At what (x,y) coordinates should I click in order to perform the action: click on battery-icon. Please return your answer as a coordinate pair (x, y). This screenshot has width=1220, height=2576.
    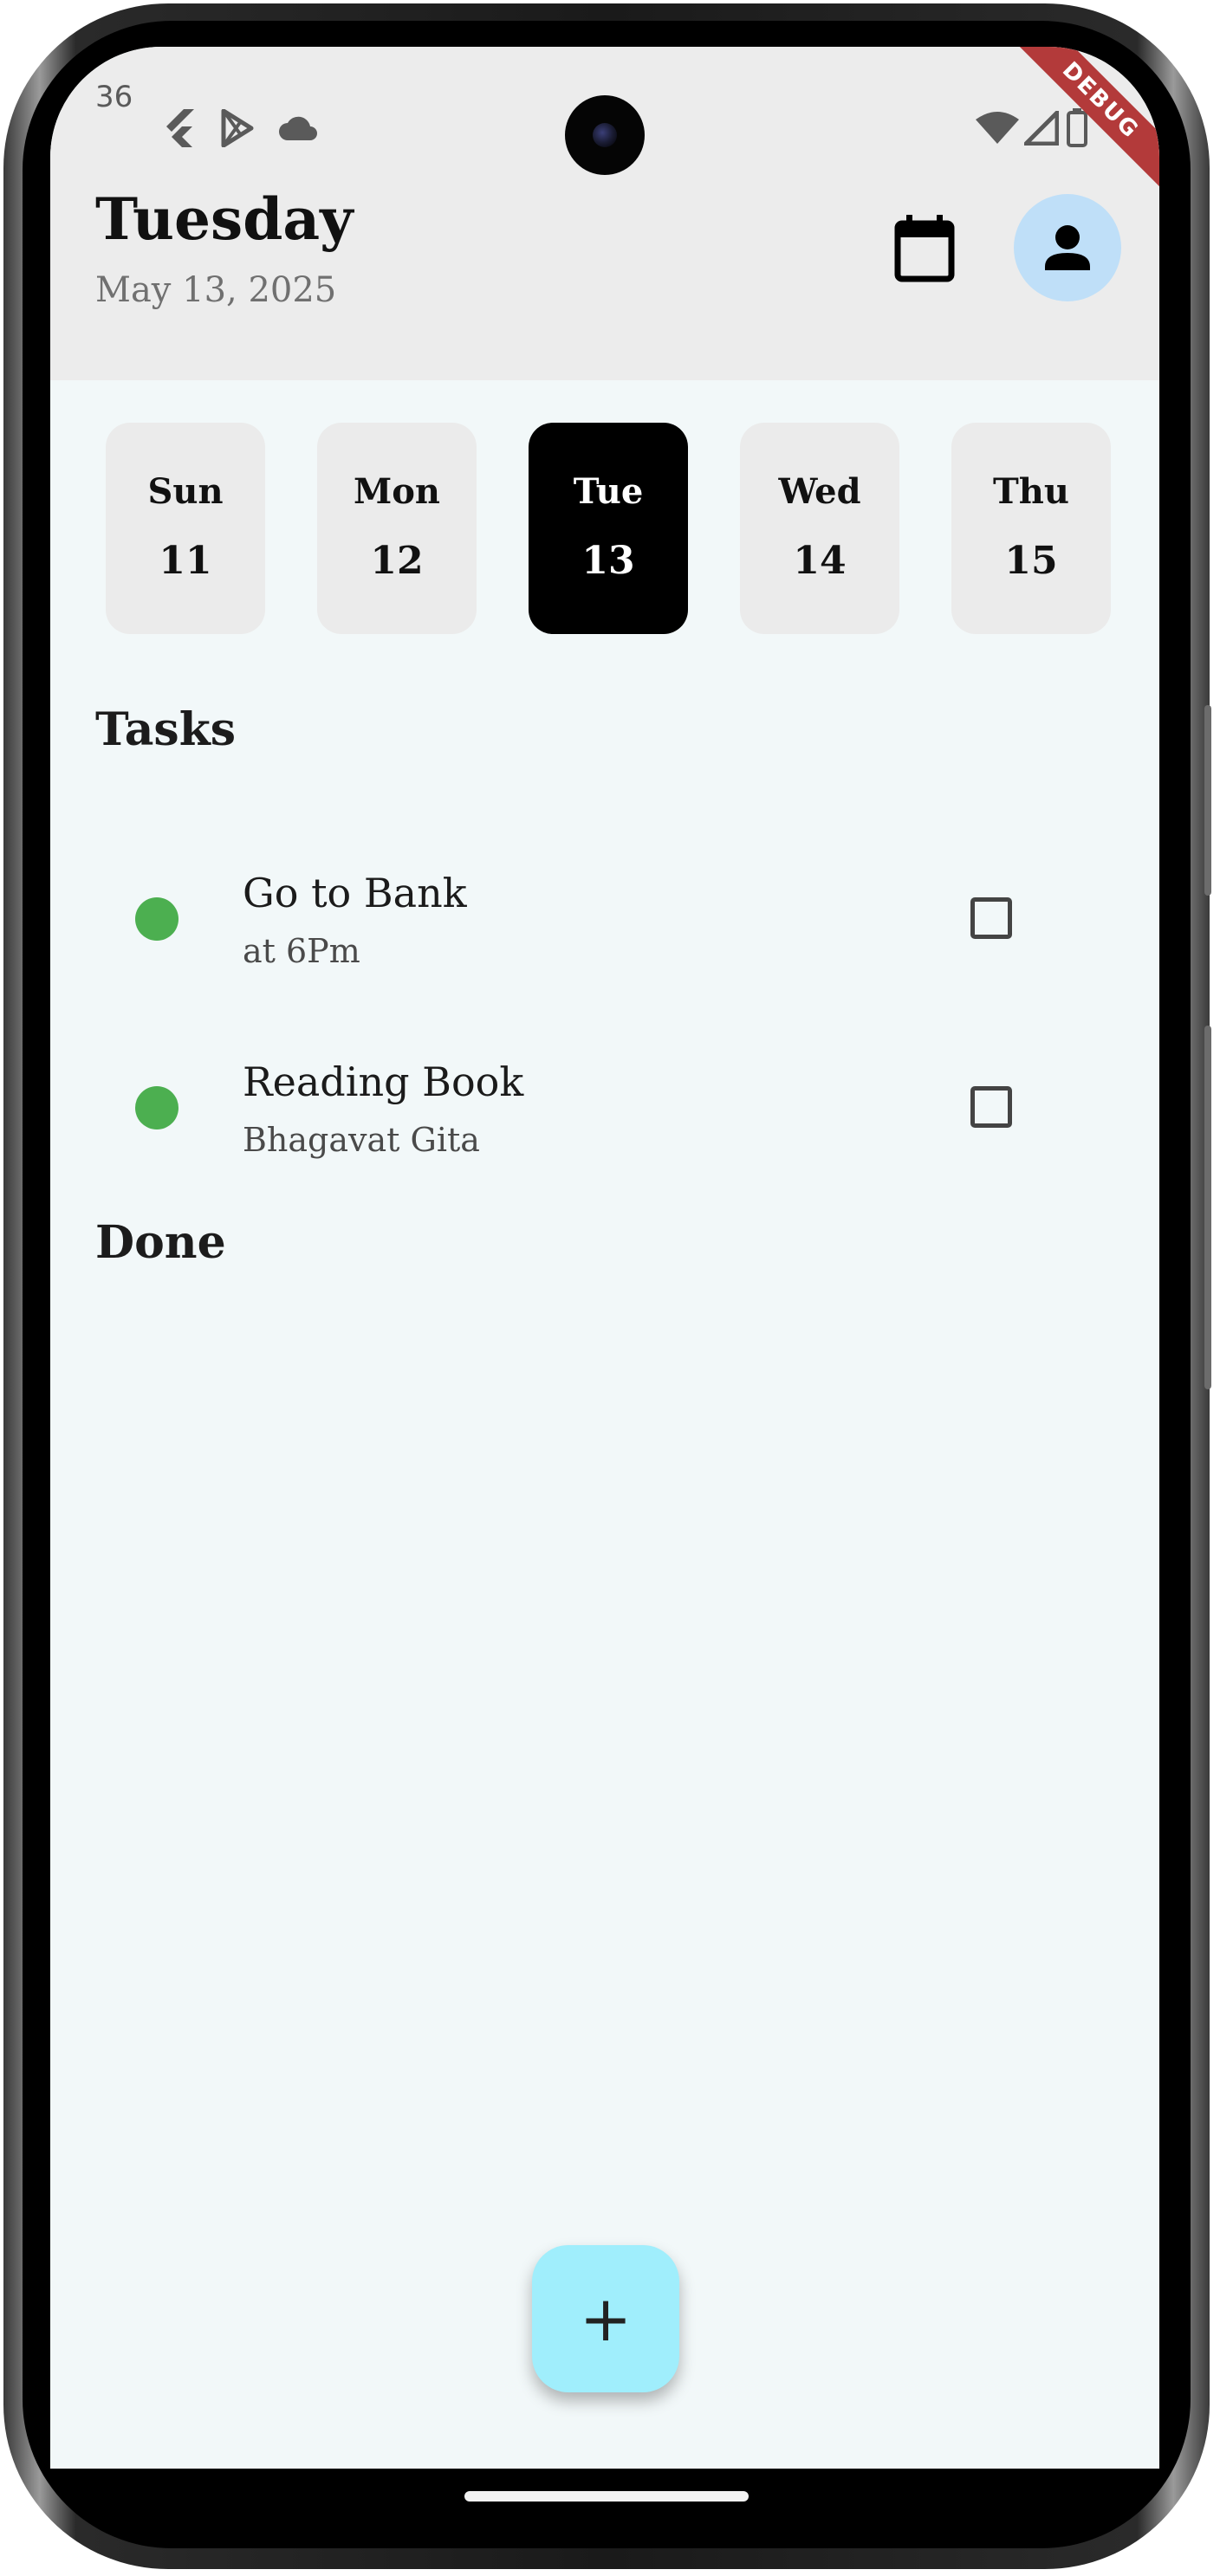
    Looking at the image, I should click on (1077, 128).